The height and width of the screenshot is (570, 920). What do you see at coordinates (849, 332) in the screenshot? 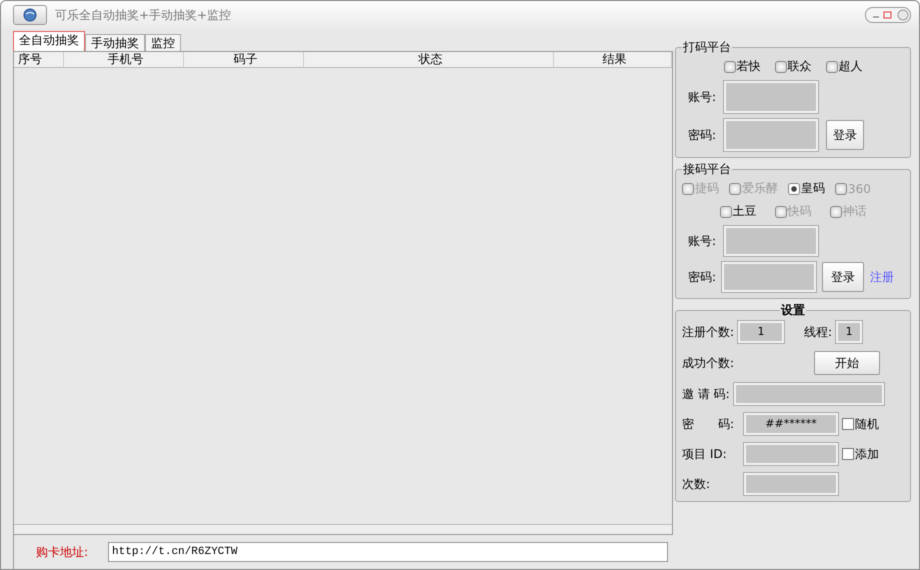
I see `threads-field: 1` at bounding box center [849, 332].